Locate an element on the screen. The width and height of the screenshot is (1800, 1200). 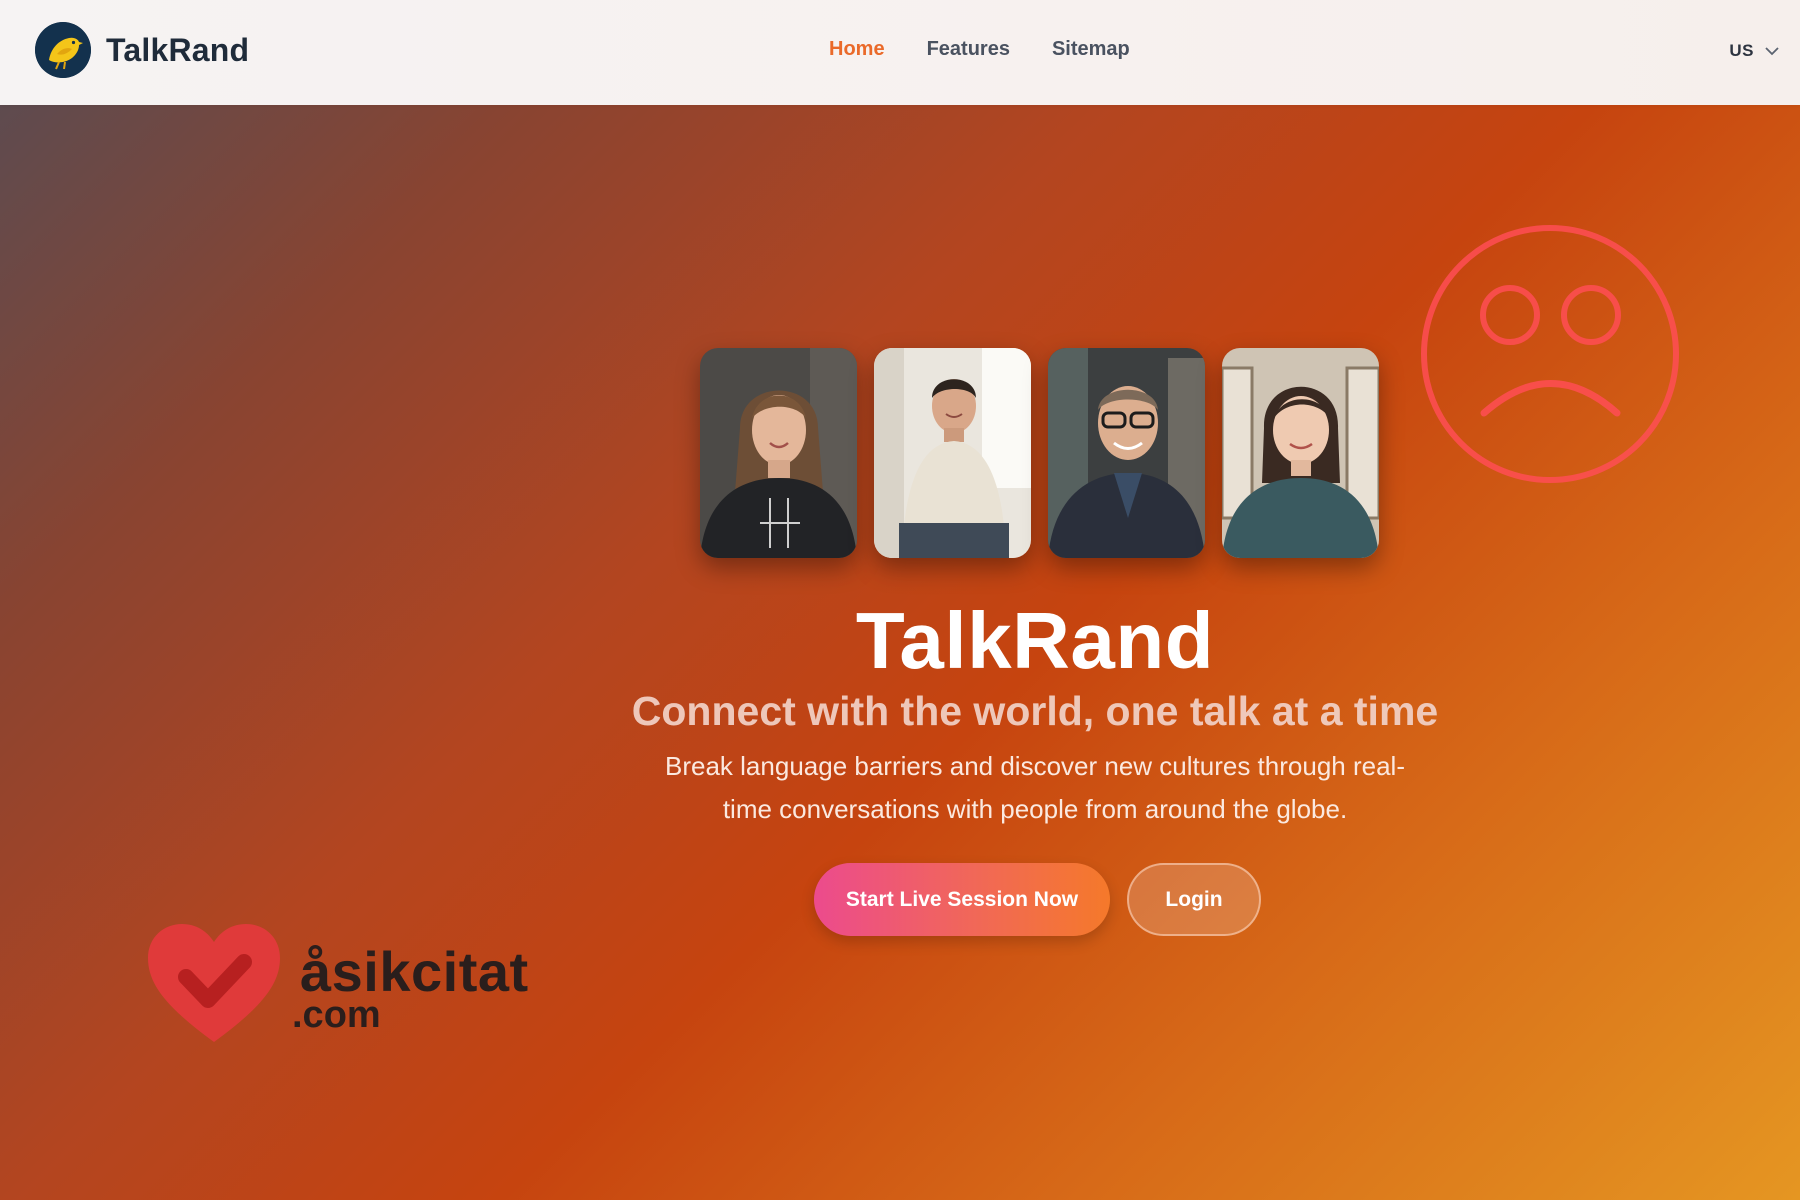
brand-link: TalkRand is located at coordinates (142, 50).